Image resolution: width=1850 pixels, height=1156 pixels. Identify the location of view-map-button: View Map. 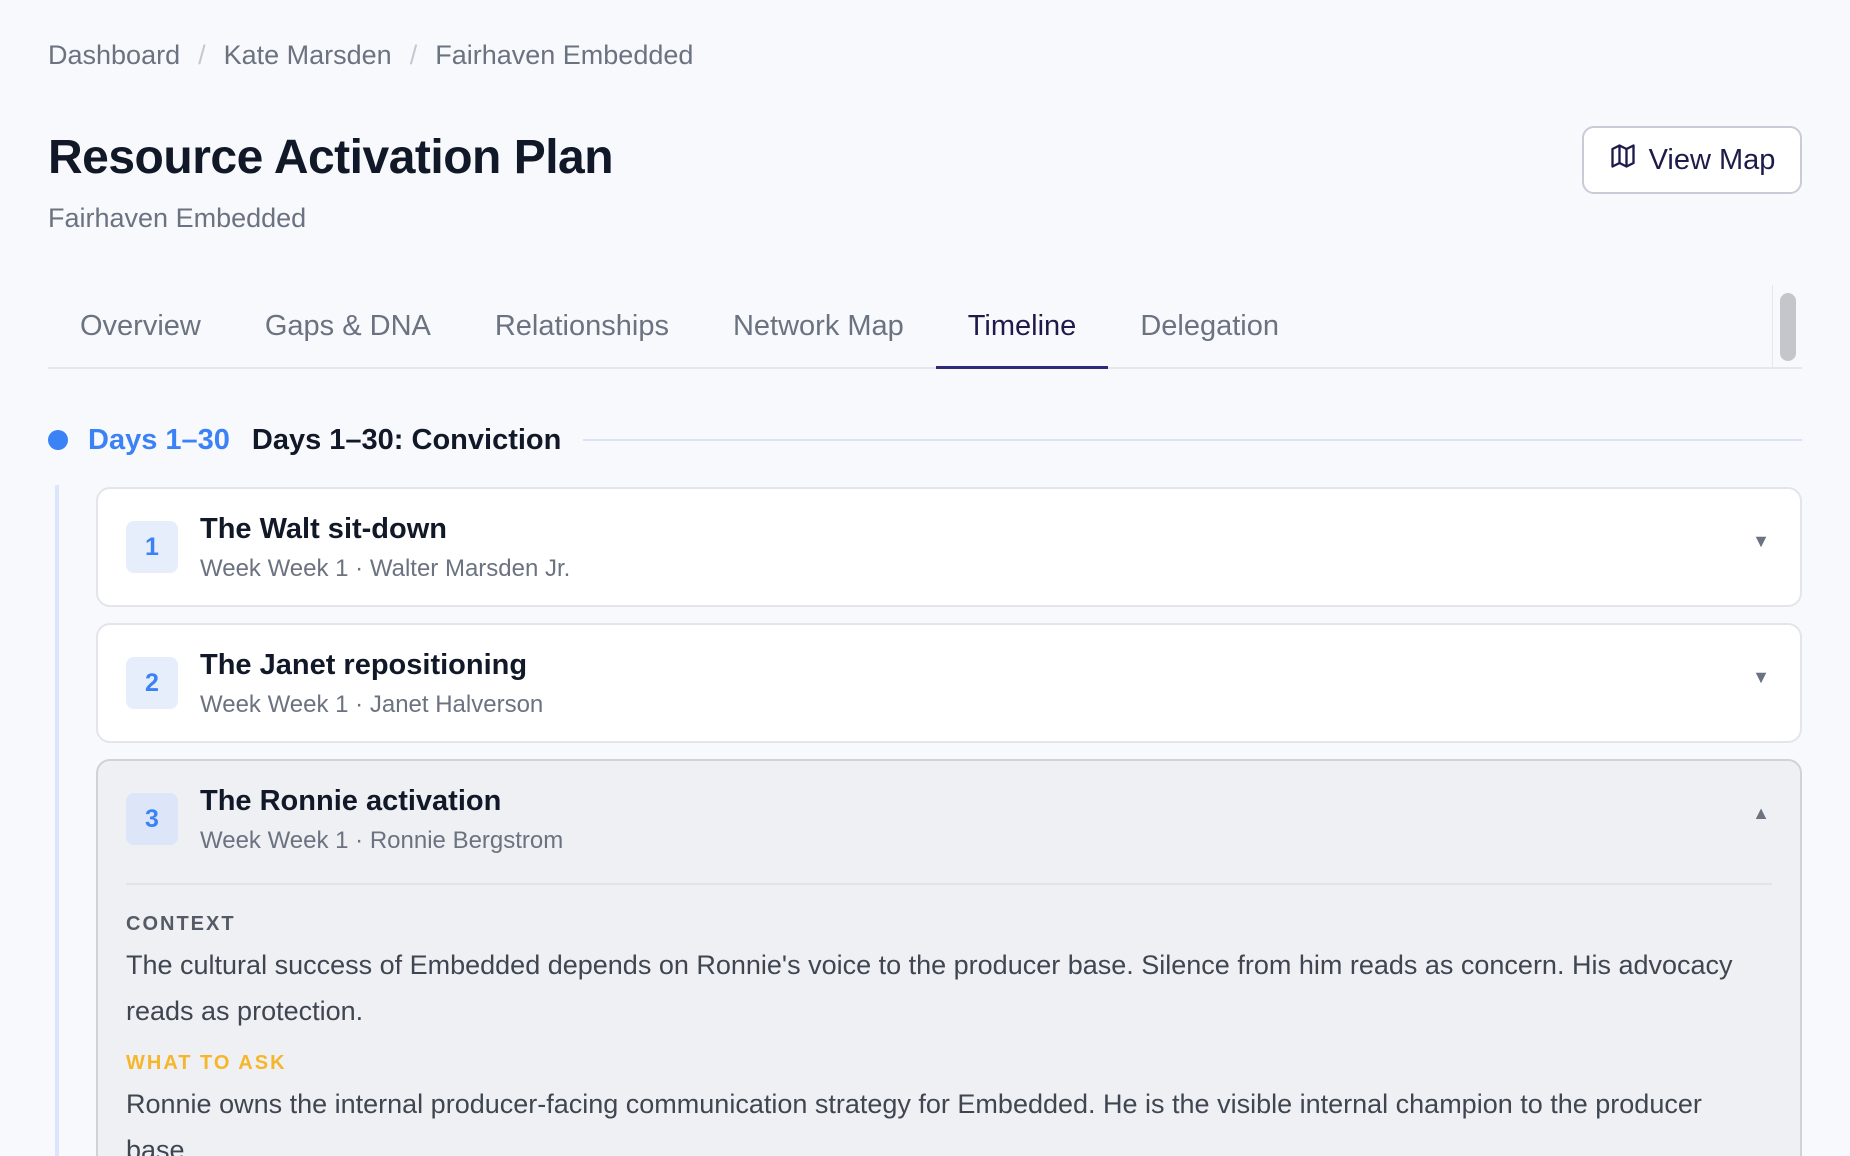
(1692, 160).